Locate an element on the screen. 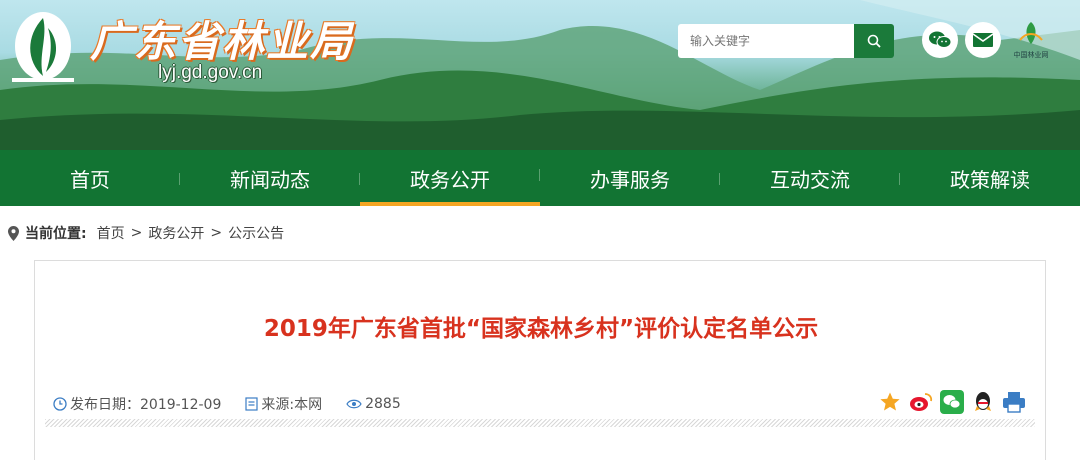  share-bar is located at coordinates (949, 402).